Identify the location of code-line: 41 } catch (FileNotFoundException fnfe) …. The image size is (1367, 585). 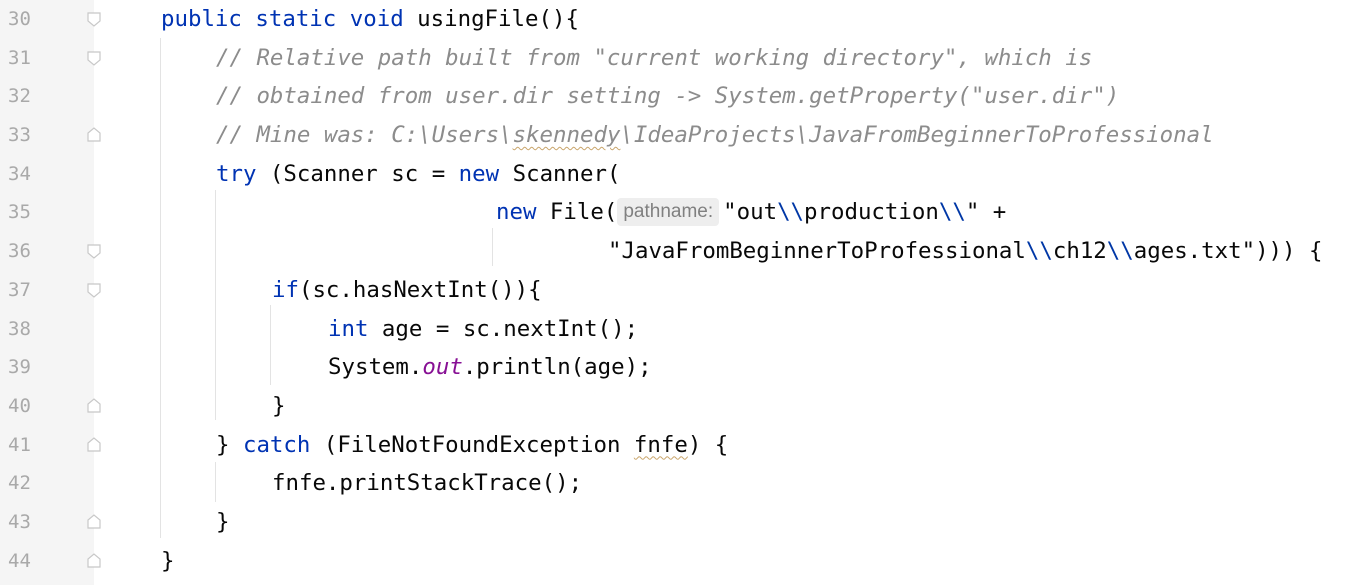
(683, 445).